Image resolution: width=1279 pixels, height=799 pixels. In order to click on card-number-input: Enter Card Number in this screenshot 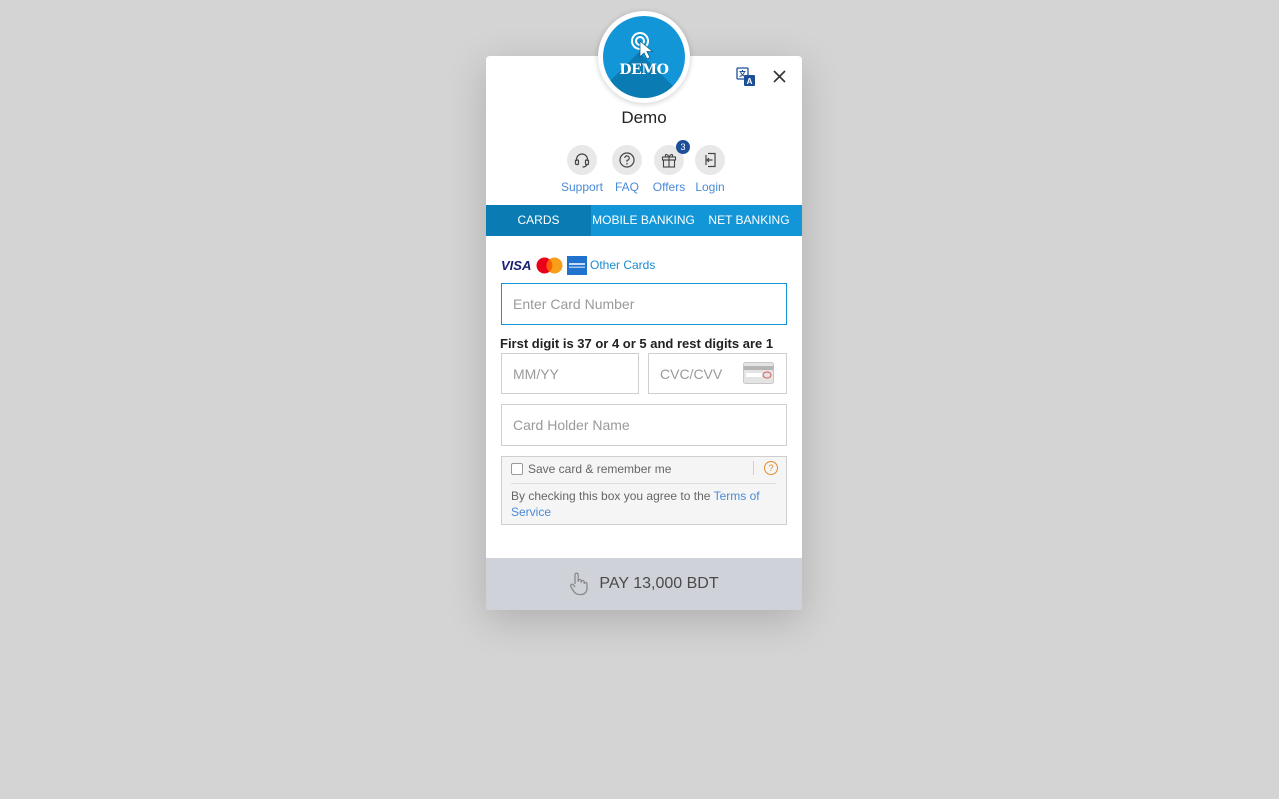, I will do `click(644, 304)`.